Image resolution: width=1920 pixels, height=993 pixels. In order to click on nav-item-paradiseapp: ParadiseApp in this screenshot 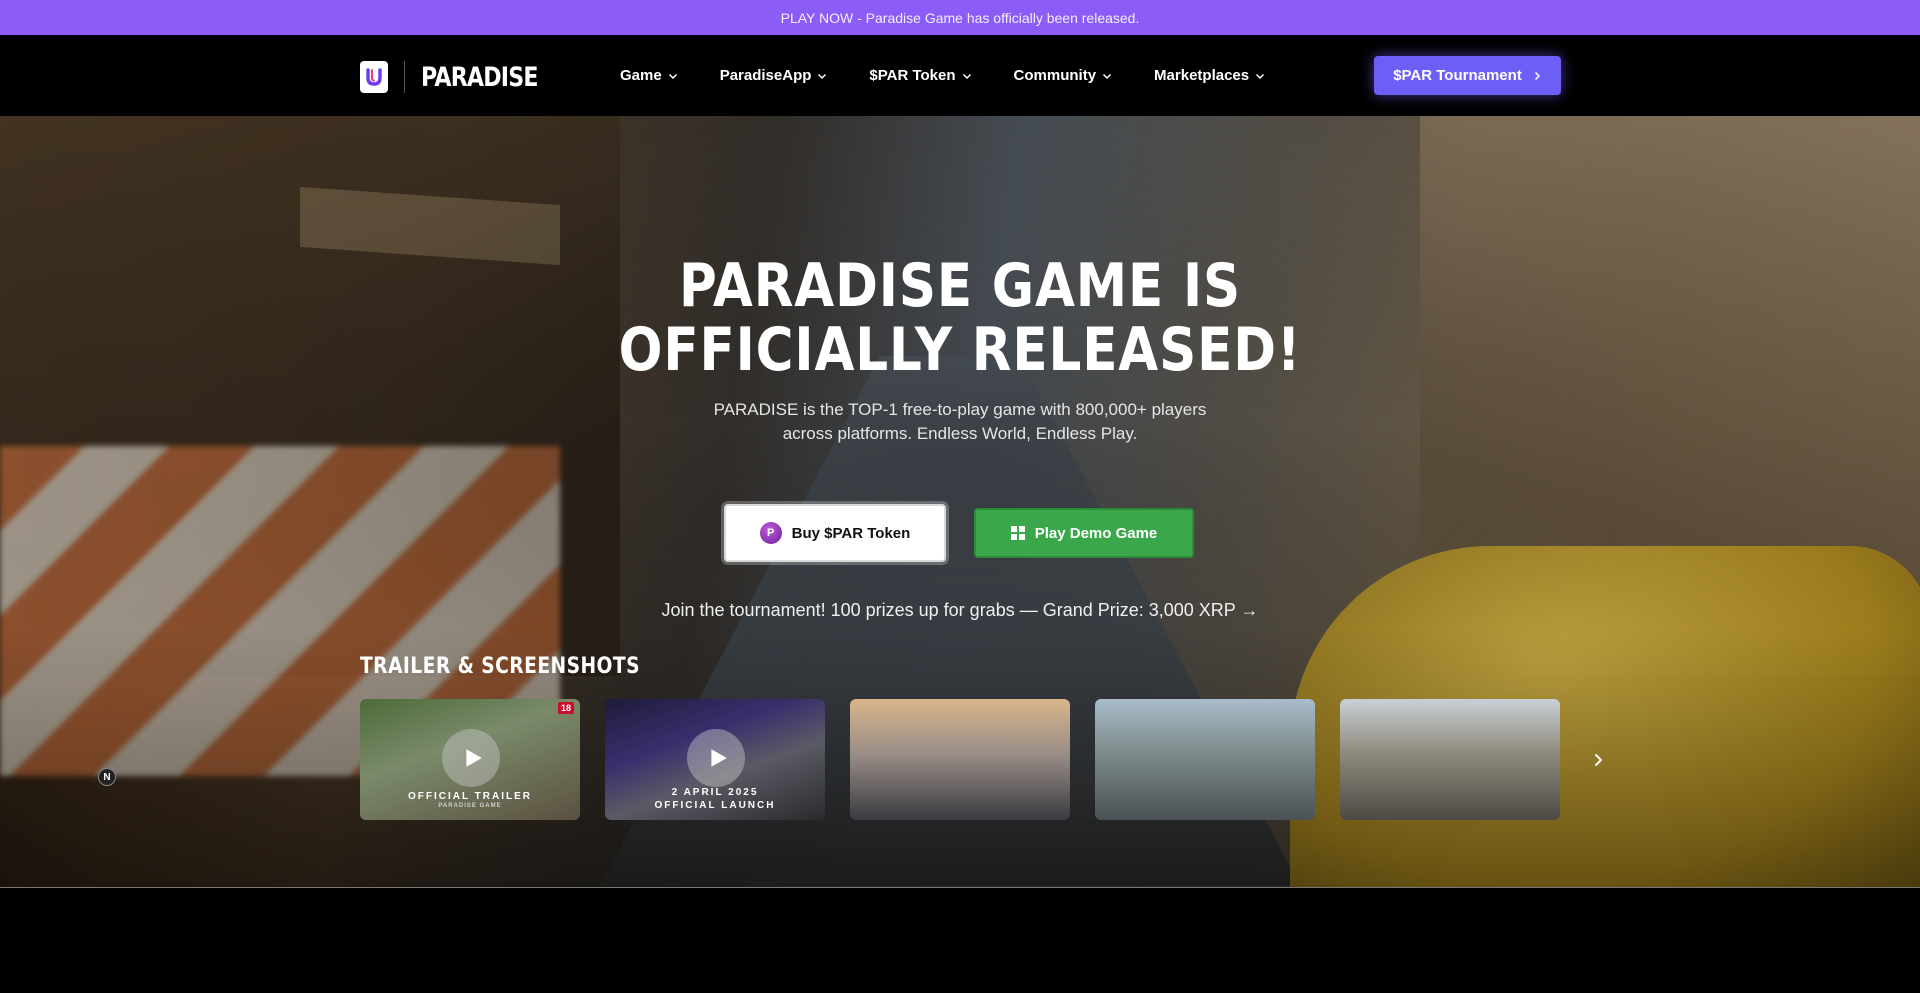, I will do `click(774, 75)`.